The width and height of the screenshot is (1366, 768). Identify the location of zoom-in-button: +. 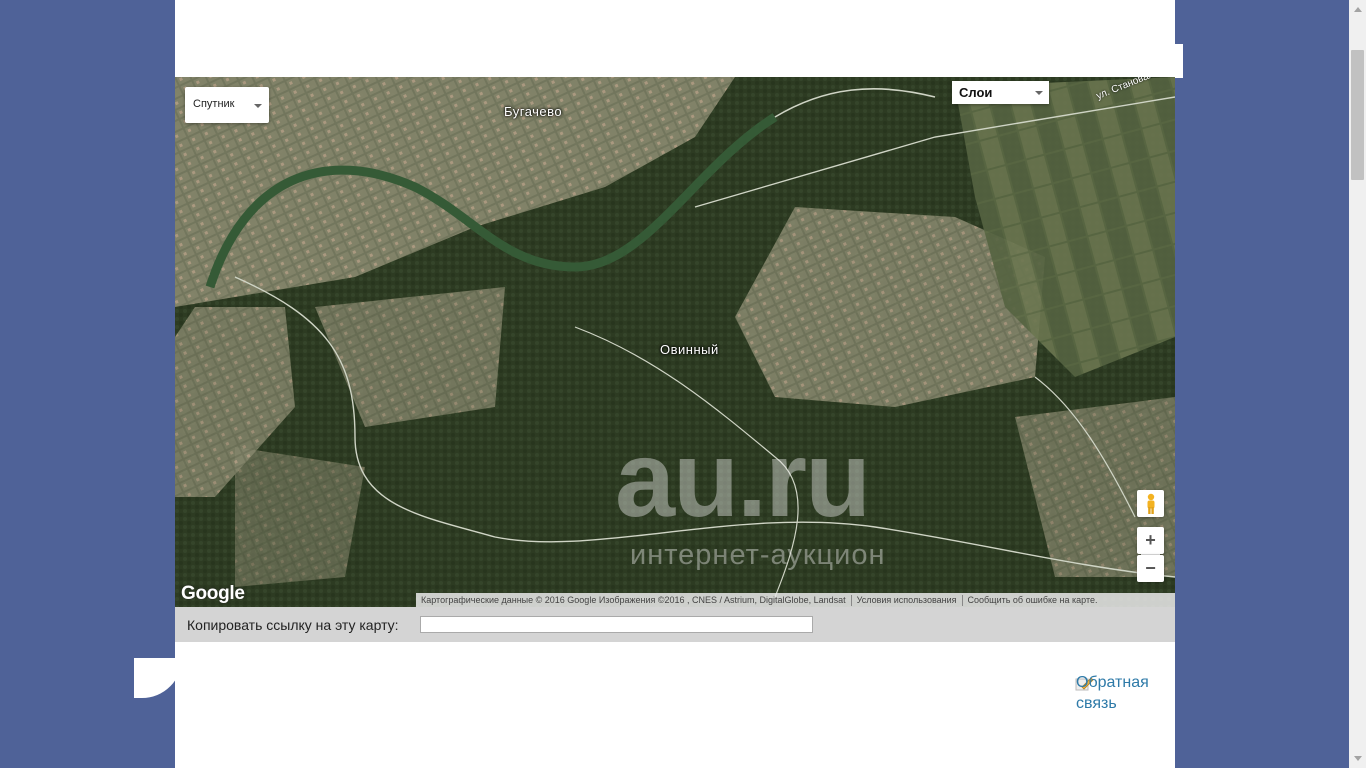
(1150, 540).